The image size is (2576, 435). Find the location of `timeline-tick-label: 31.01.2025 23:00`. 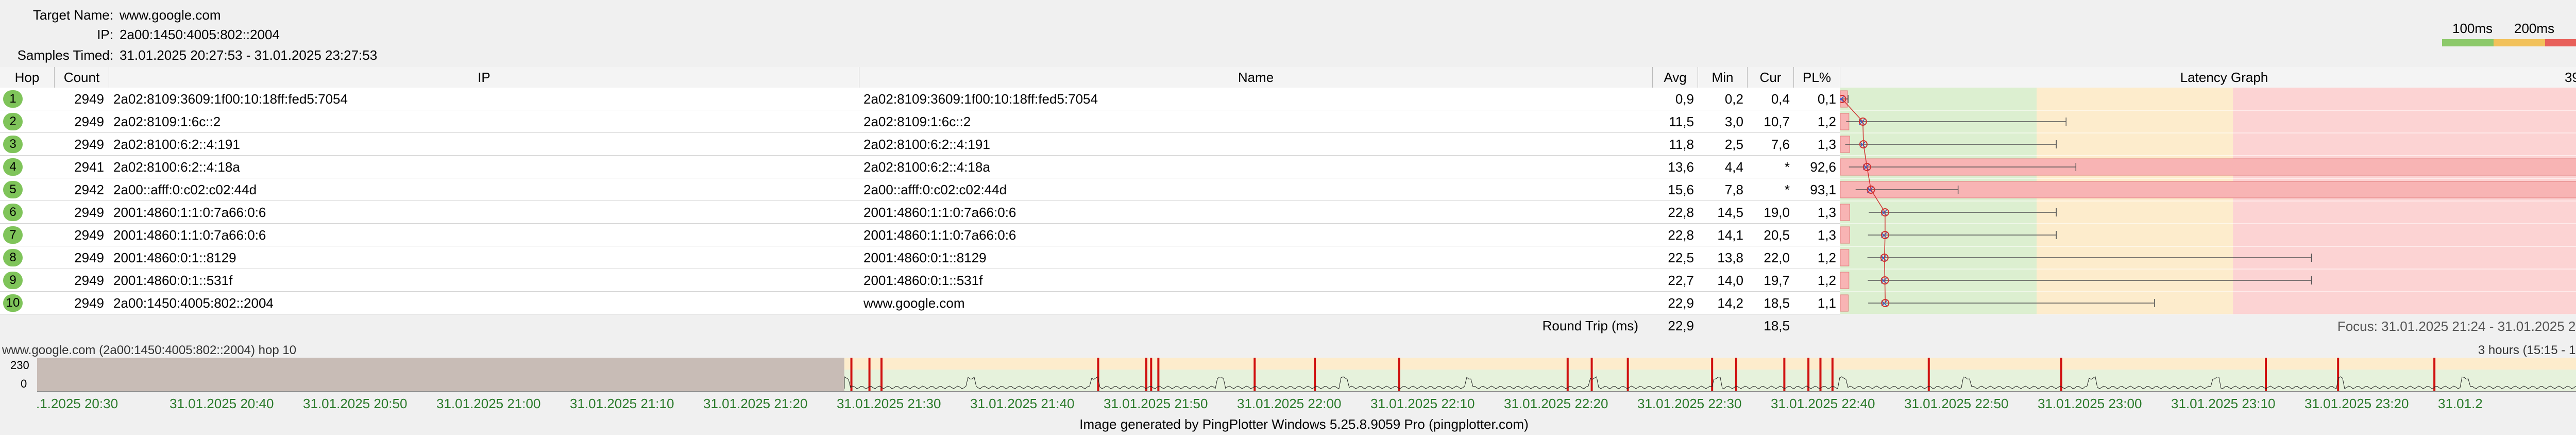

timeline-tick-label: 31.01.2025 23:00 is located at coordinates (2090, 403).